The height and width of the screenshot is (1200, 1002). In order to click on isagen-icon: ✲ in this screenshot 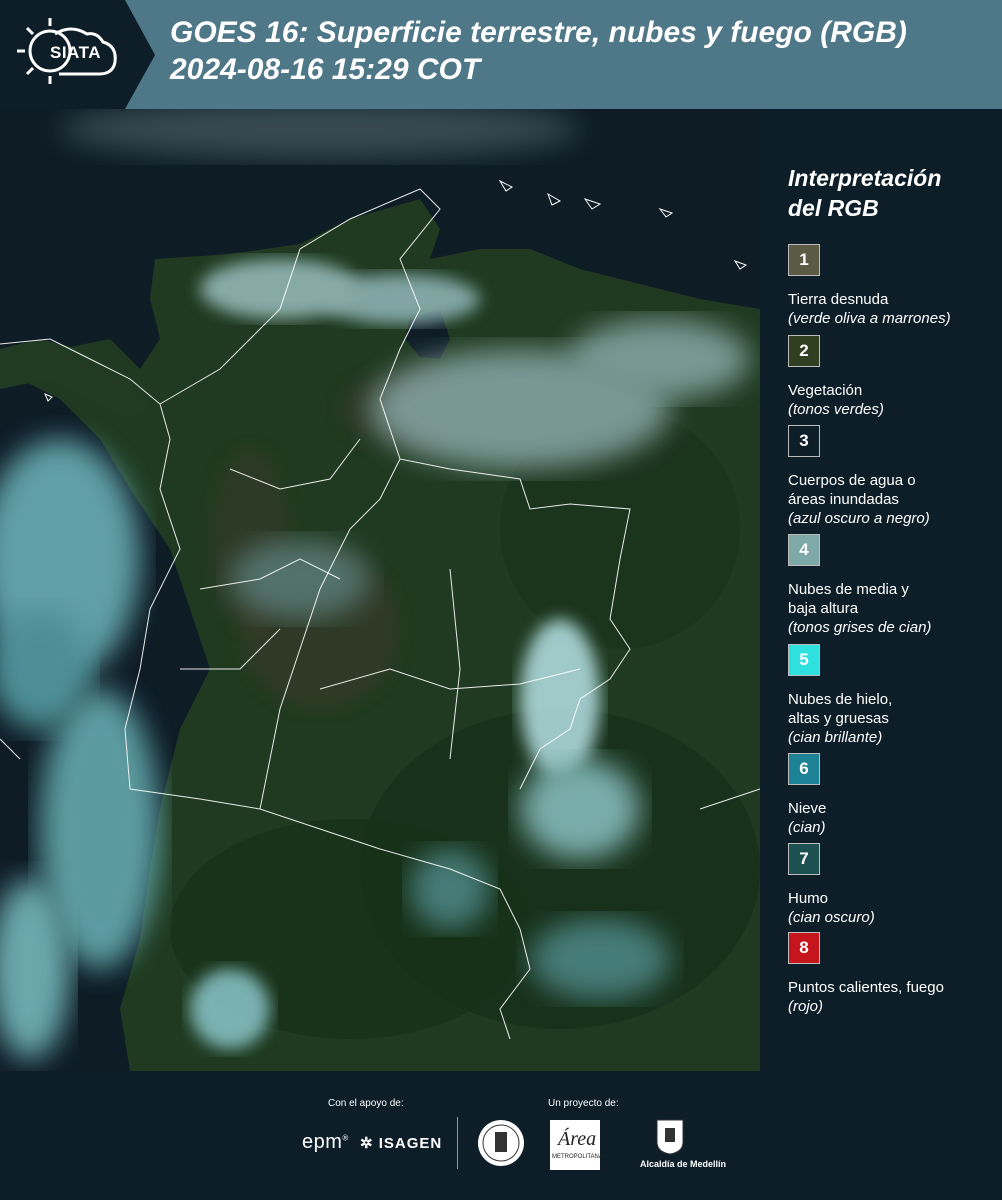, I will do `click(367, 1143)`.